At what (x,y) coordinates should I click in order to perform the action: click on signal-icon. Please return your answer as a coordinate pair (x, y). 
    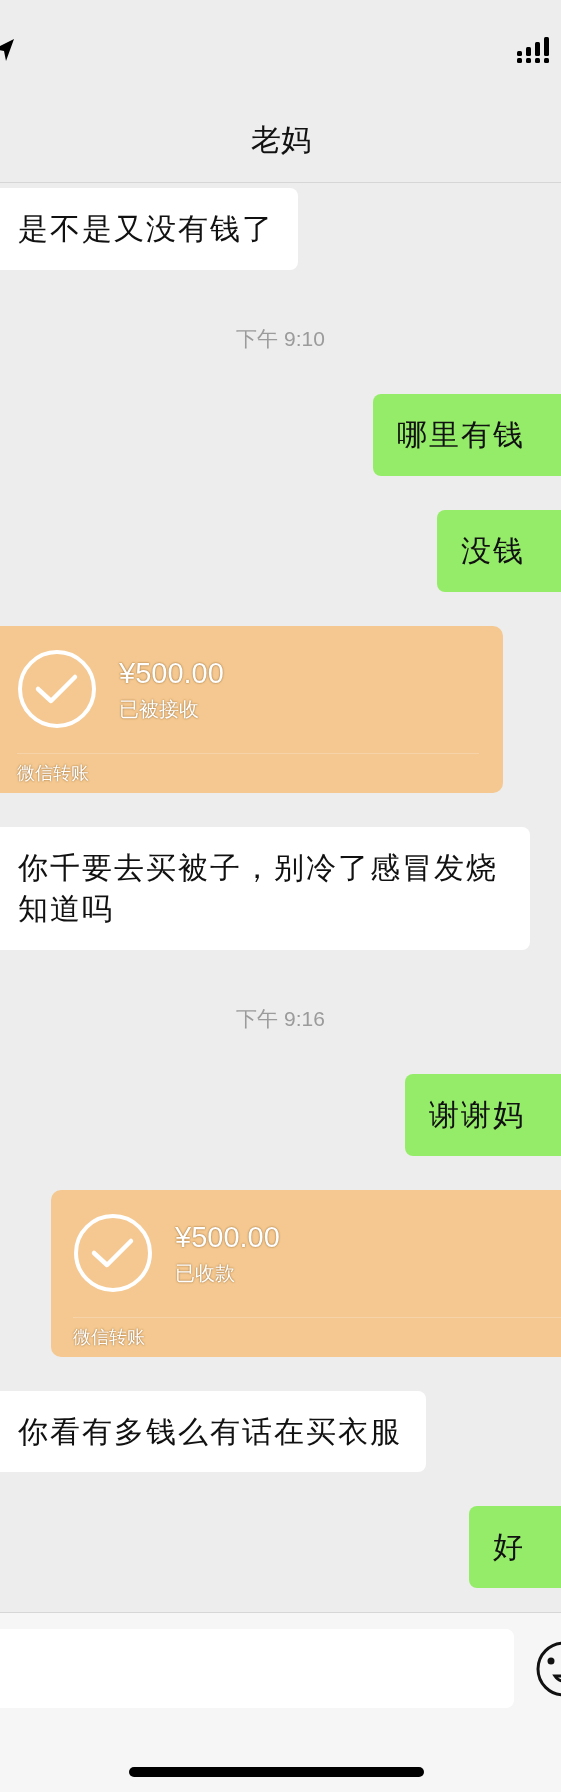
    Looking at the image, I should click on (534, 50).